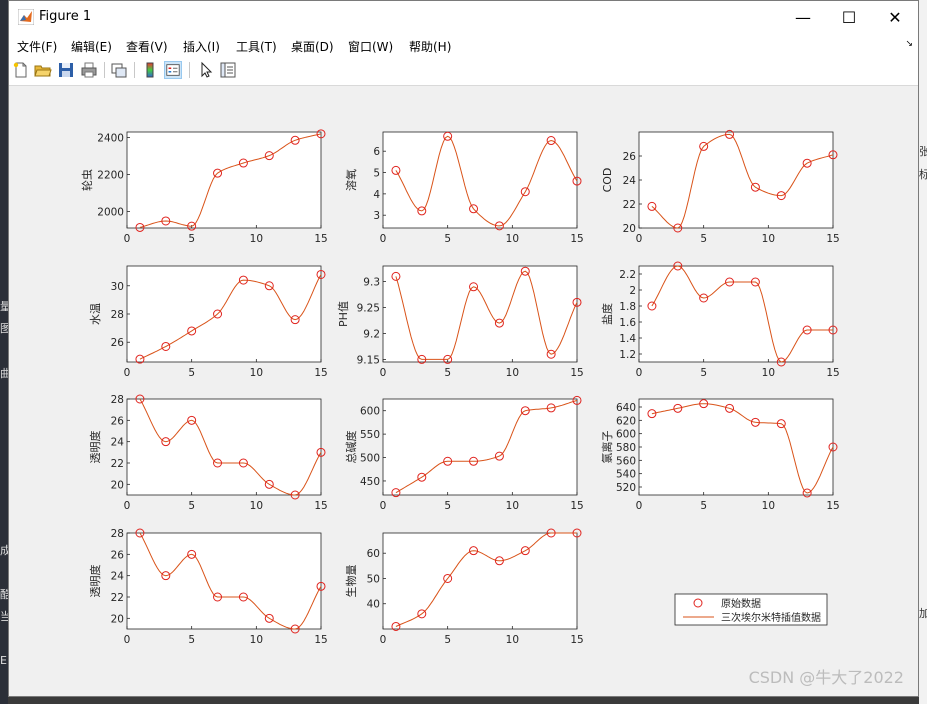 The height and width of the screenshot is (704, 927). What do you see at coordinates (117, 400) in the screenshot?
I see `y-tick-label: 28` at bounding box center [117, 400].